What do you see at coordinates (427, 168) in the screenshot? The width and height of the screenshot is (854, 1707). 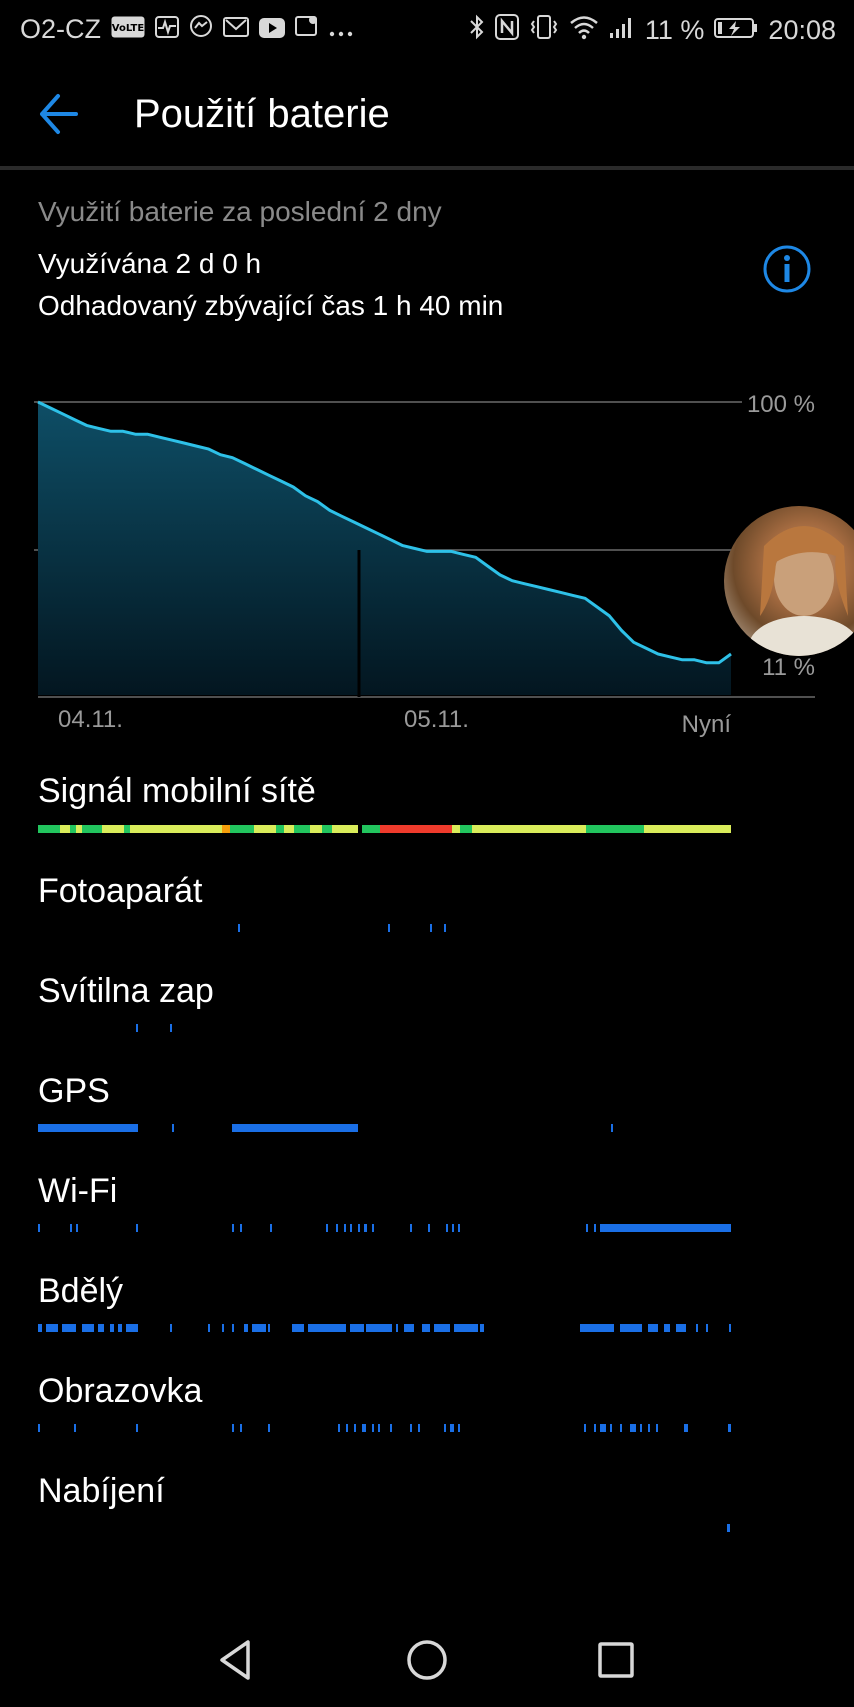 I see `header-divider` at bounding box center [427, 168].